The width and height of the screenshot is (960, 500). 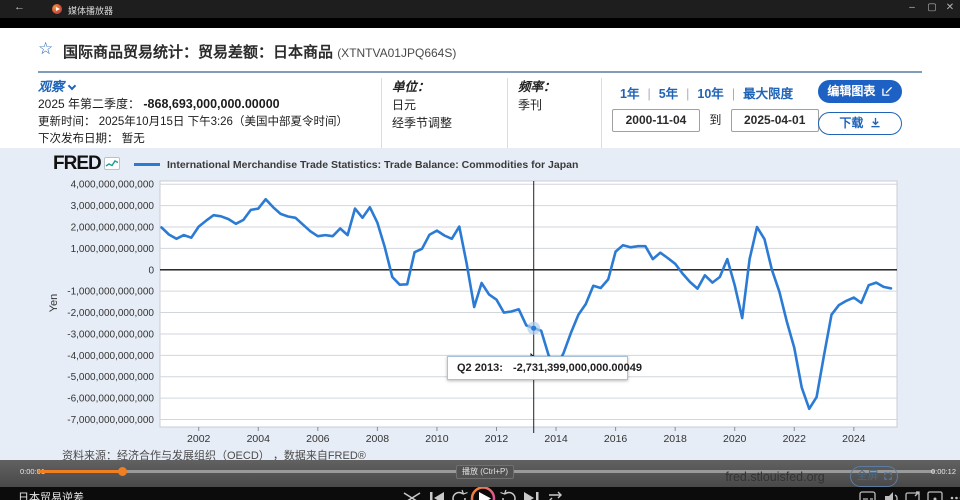 I want to click on x-tick-label: 2020, so click(x=735, y=439).